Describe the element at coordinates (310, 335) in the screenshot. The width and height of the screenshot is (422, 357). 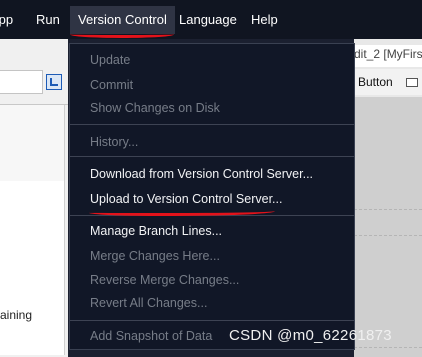
I see `watermark: CSDN @m0_62261873` at that location.